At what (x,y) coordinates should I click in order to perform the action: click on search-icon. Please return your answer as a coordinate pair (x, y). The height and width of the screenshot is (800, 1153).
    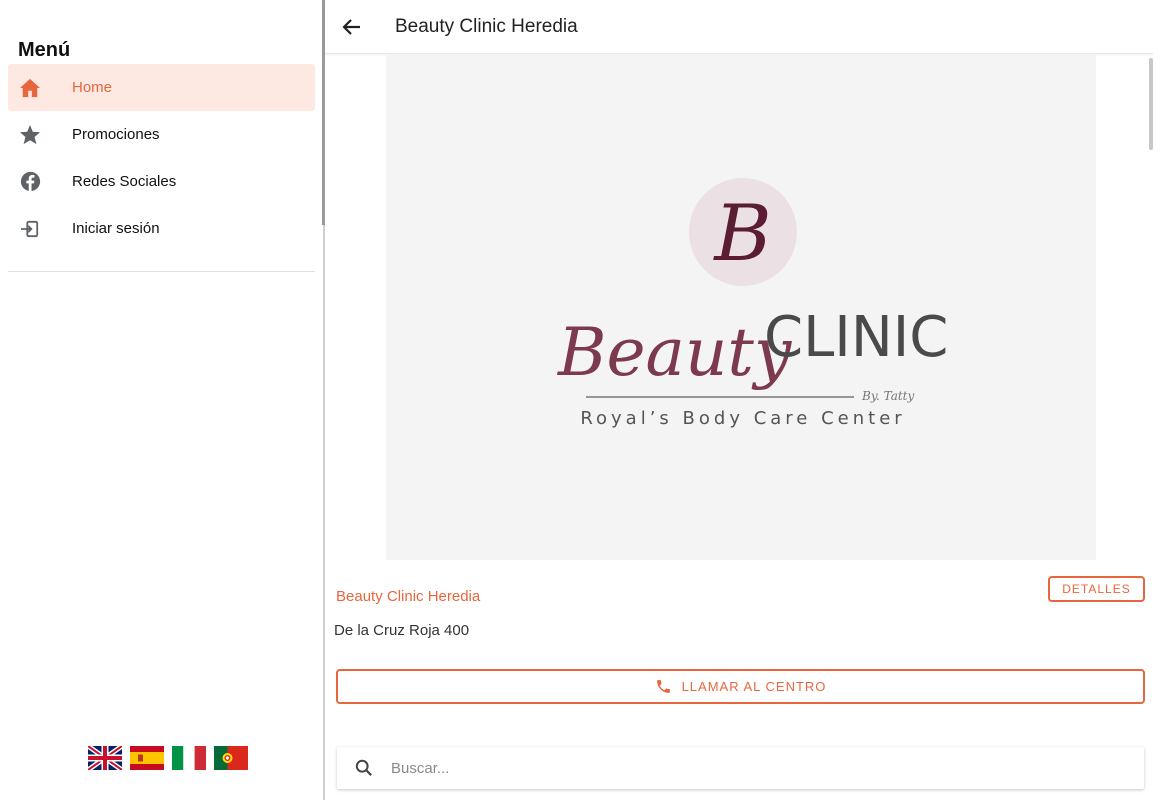
    Looking at the image, I should click on (364, 768).